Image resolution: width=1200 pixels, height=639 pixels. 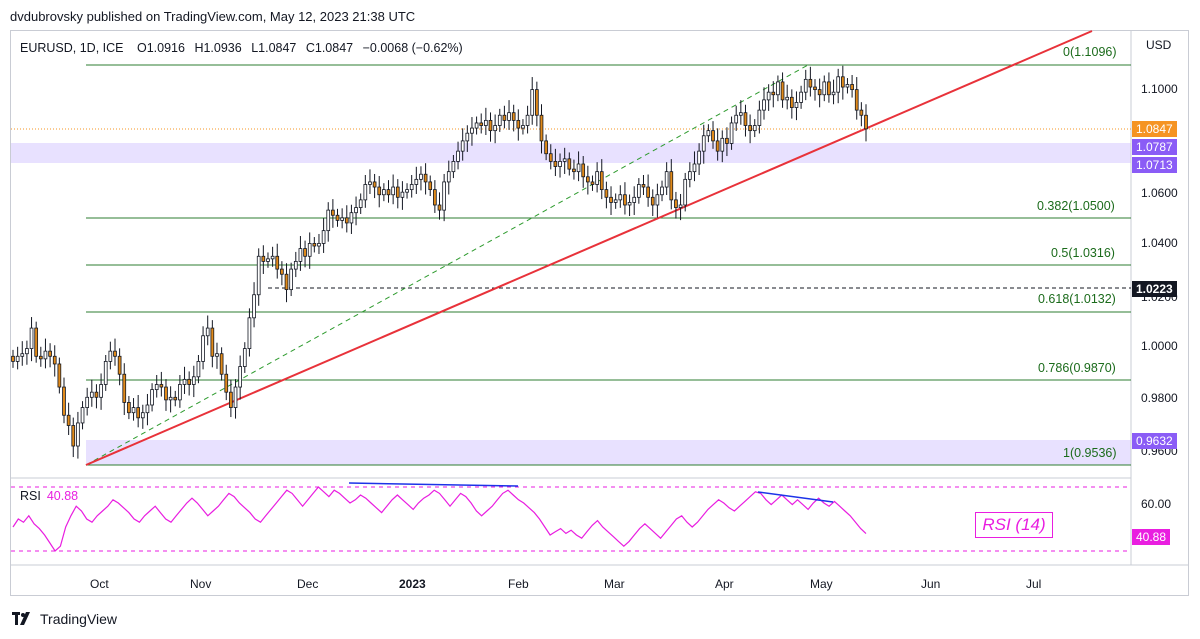 I want to click on x-tick: Jul, so click(x=1034, y=584).